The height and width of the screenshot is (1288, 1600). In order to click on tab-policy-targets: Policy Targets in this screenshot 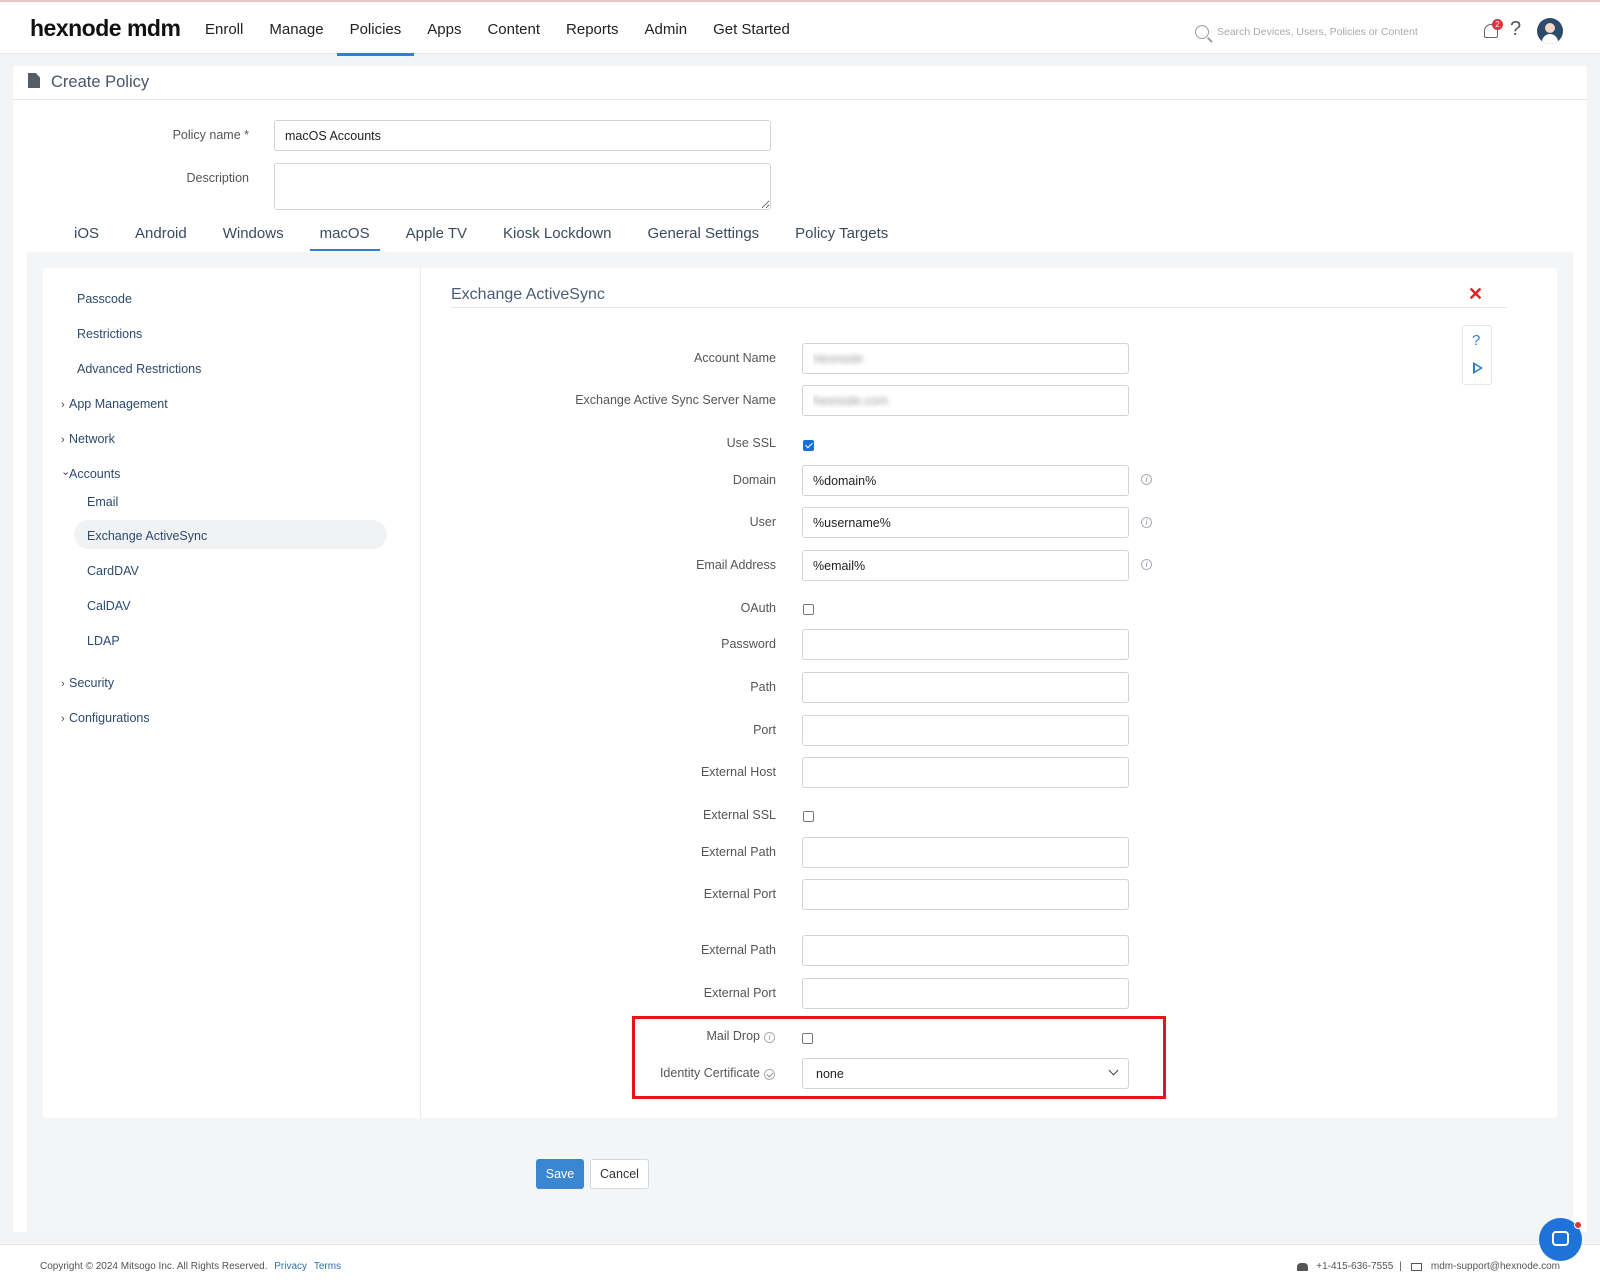, I will do `click(841, 237)`.